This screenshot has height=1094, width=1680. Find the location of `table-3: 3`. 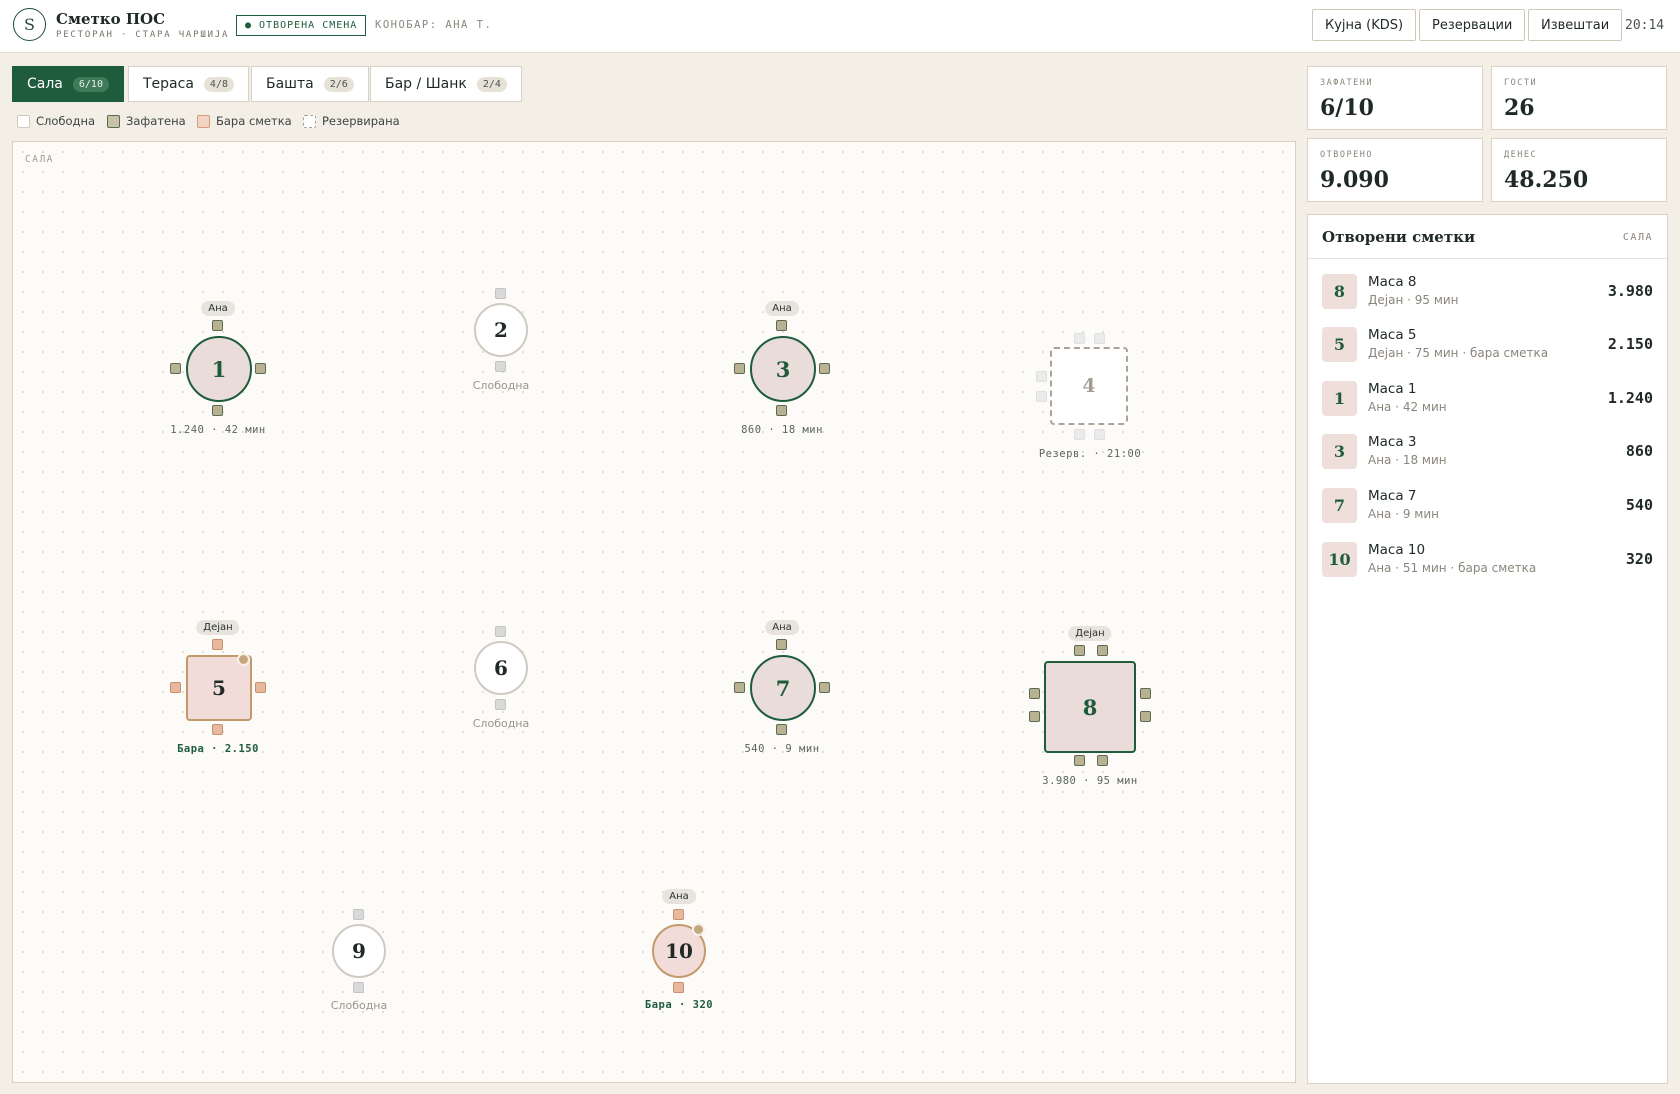

table-3: 3 is located at coordinates (783, 369).